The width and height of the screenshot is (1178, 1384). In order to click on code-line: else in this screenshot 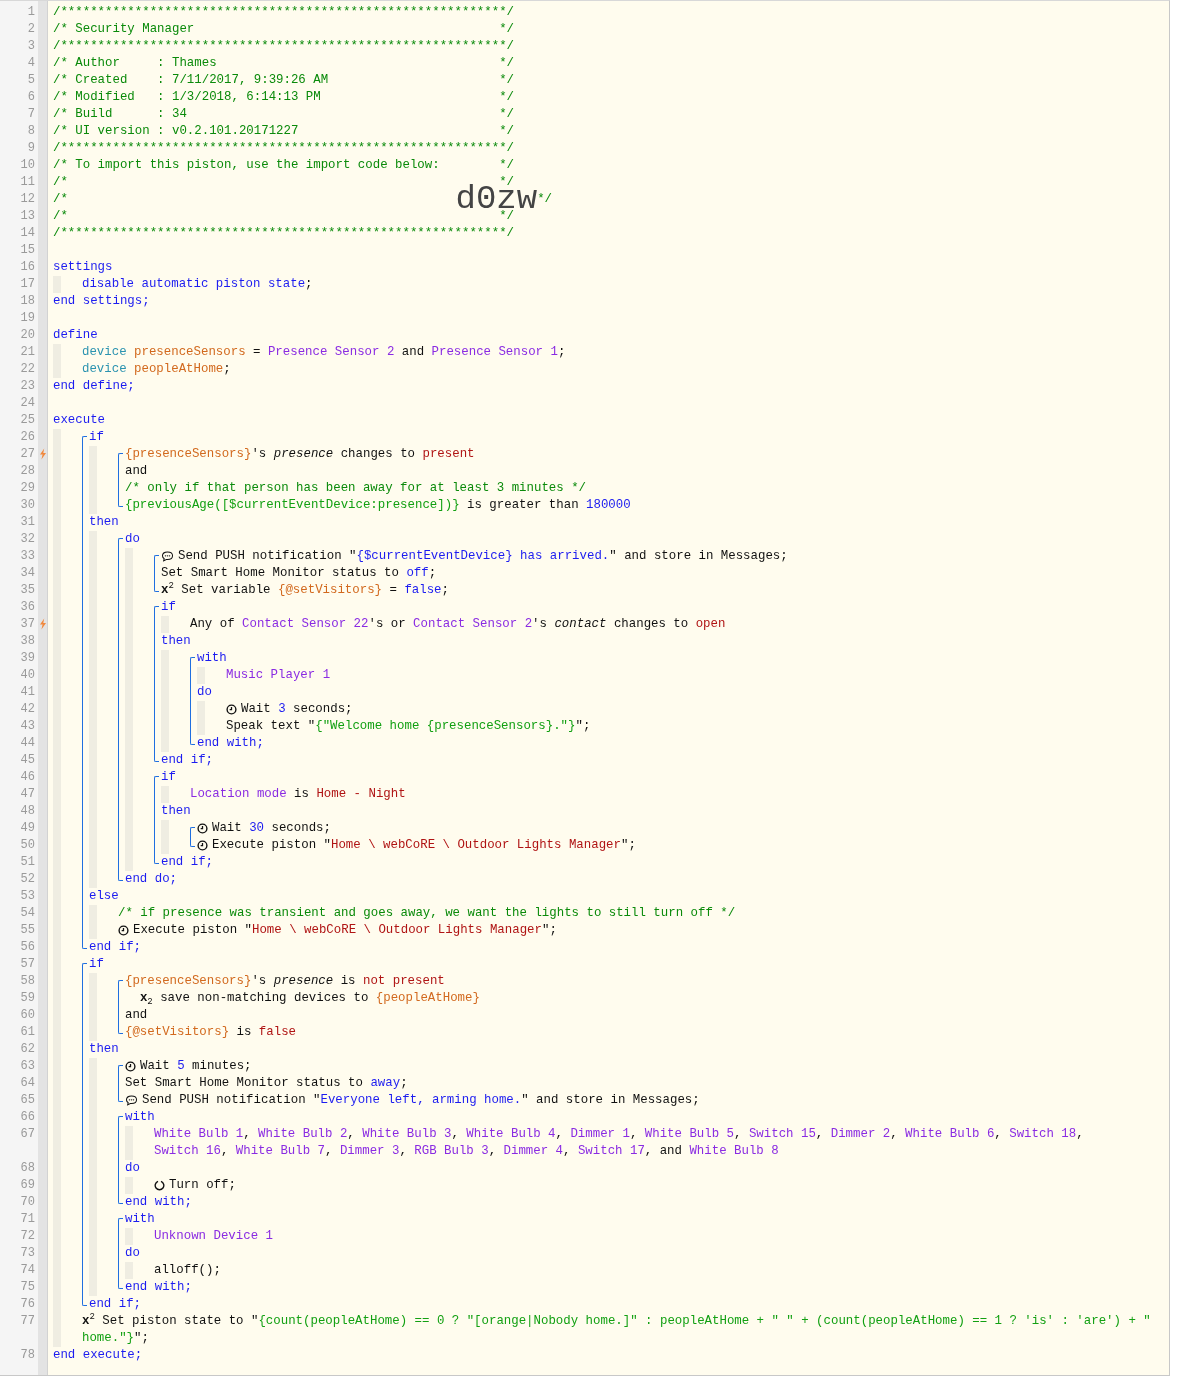, I will do `click(104, 896)`.